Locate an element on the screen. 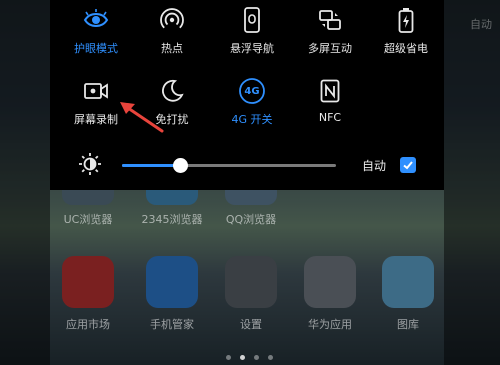 This screenshot has width=500, height=365. app-gallery: 图库 is located at coordinates (408, 294).